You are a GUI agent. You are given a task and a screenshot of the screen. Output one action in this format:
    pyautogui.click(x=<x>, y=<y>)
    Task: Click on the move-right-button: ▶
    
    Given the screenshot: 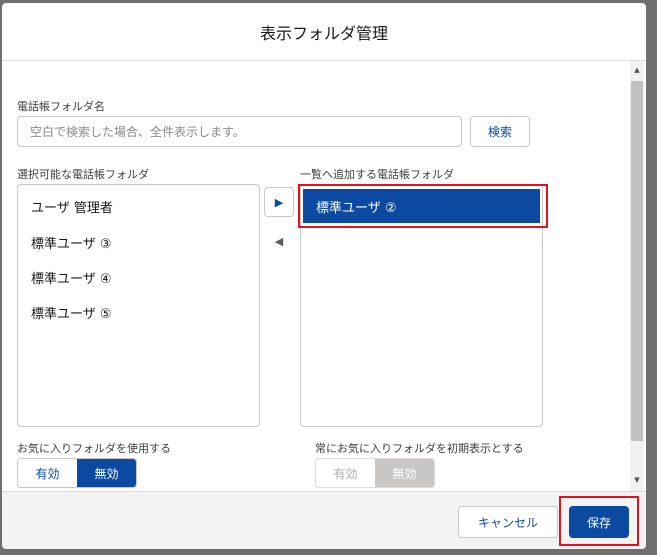 What is the action you would take?
    pyautogui.click(x=279, y=202)
    